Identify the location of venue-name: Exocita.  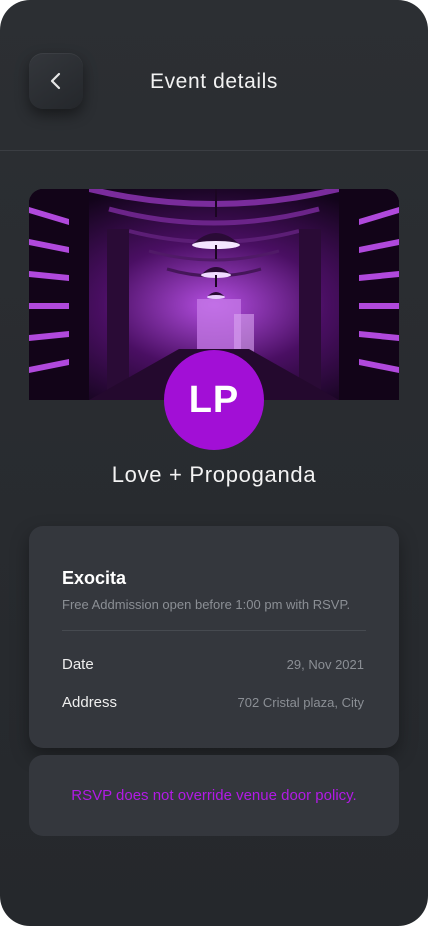
(94, 578).